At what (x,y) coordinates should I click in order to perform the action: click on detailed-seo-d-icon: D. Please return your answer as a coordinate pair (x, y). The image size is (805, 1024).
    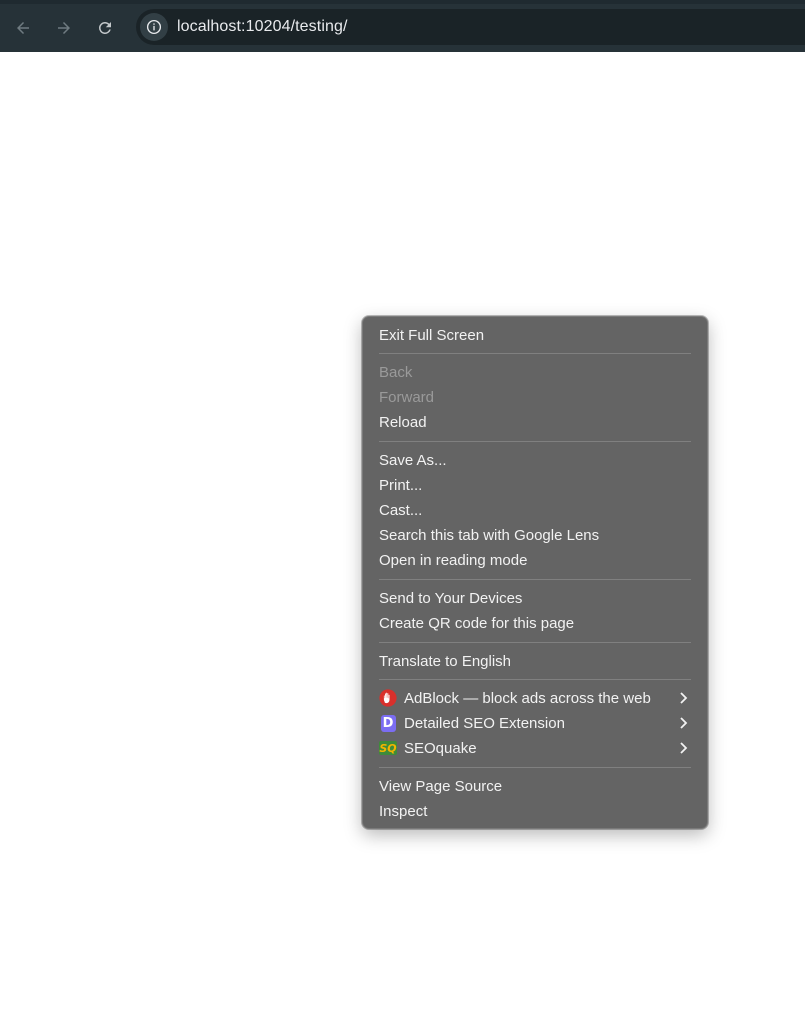
    Looking at the image, I should click on (388, 723).